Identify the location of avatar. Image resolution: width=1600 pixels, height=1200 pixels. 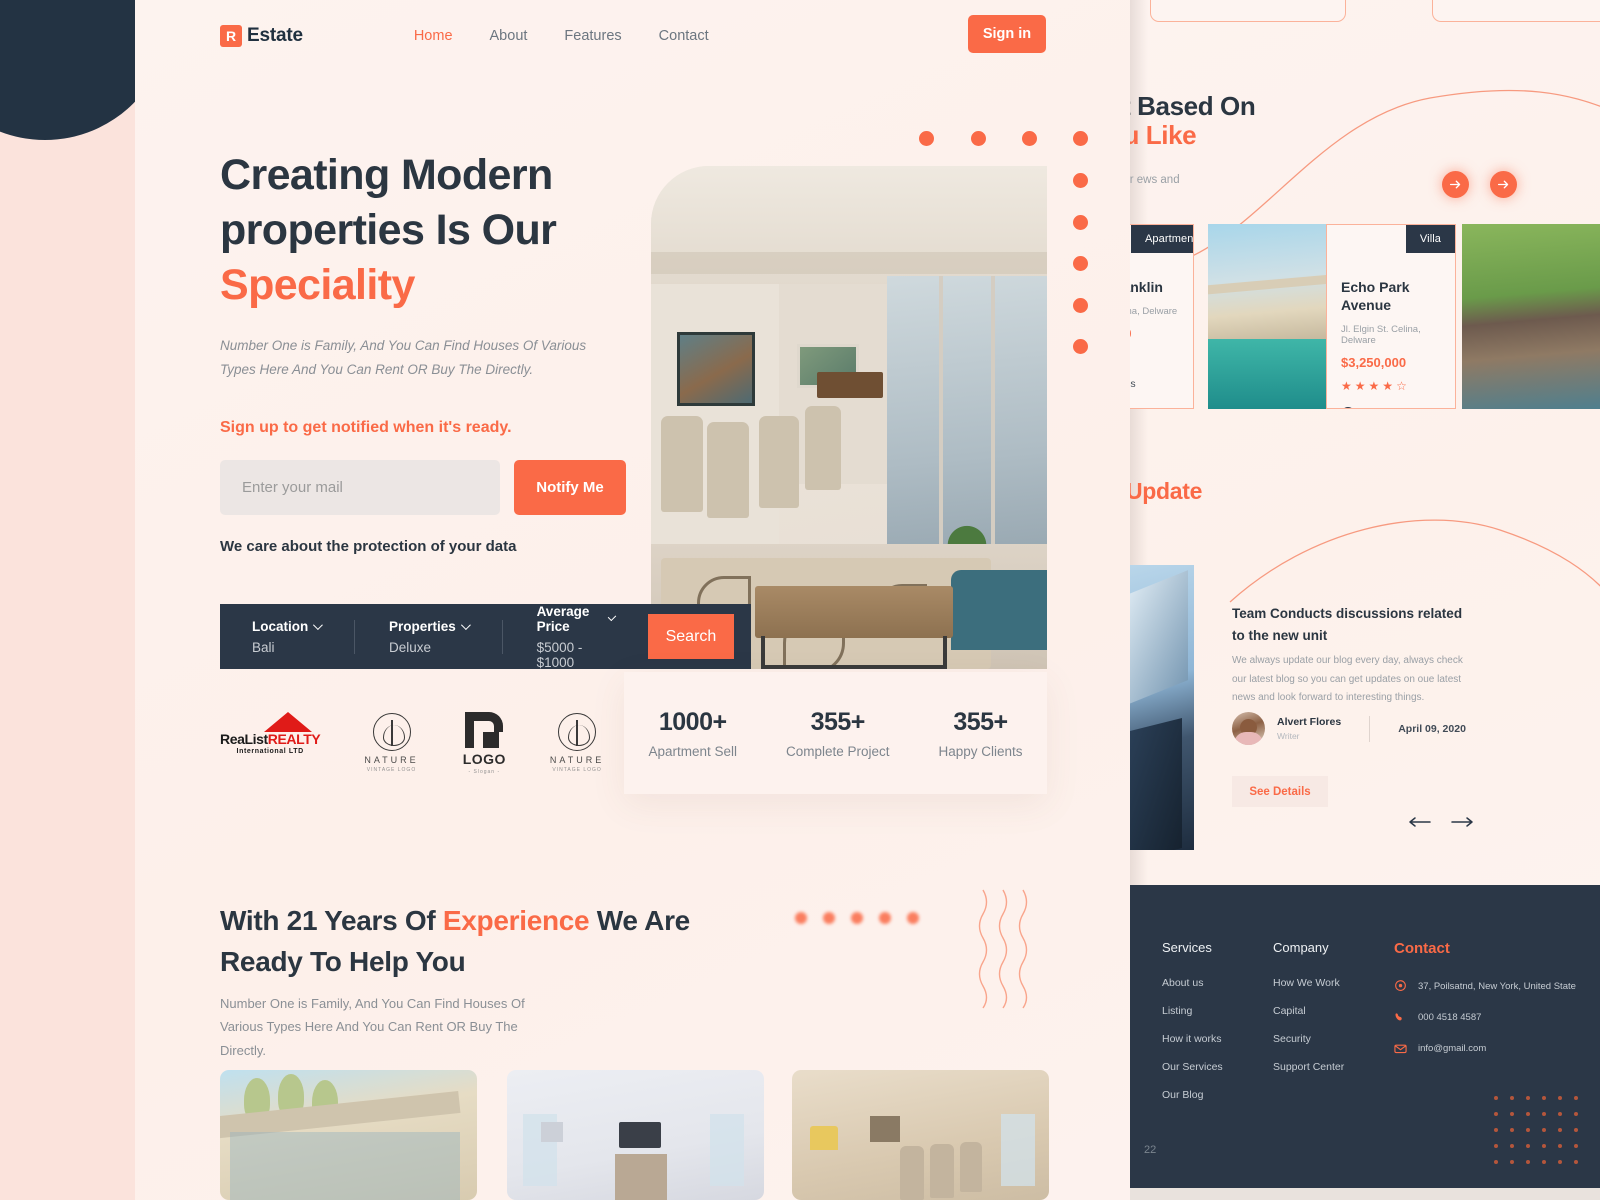
(1248, 728).